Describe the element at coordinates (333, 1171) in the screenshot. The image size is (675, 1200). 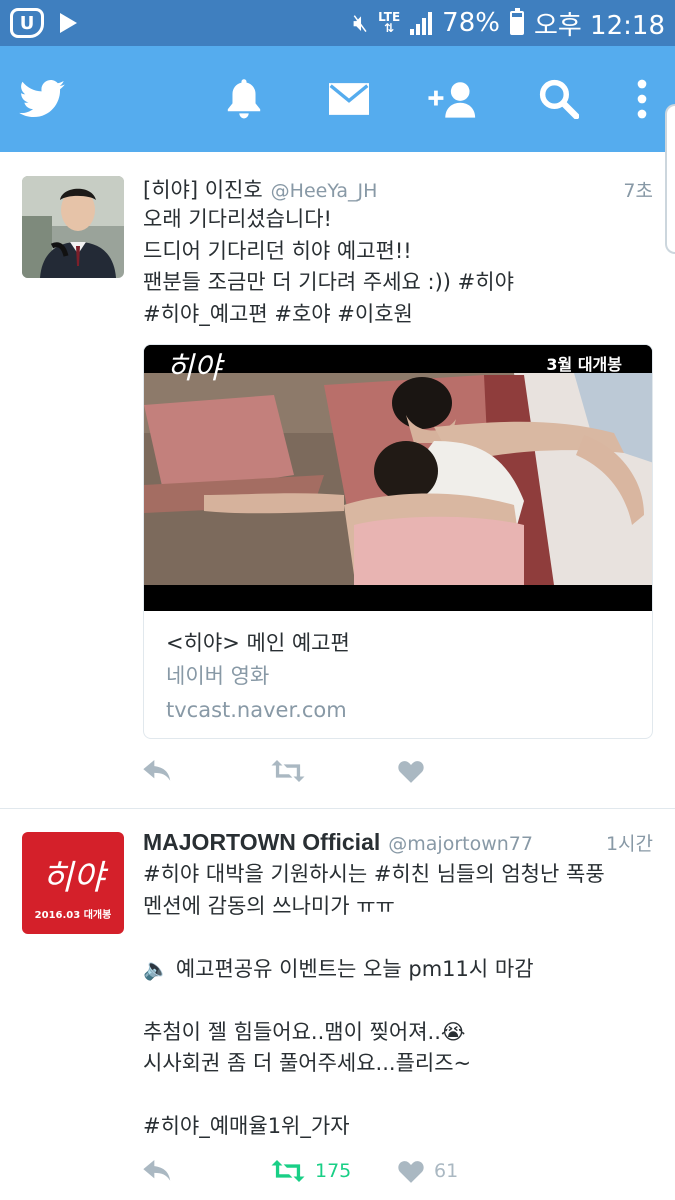
I see `retweet-count: 175` at that location.